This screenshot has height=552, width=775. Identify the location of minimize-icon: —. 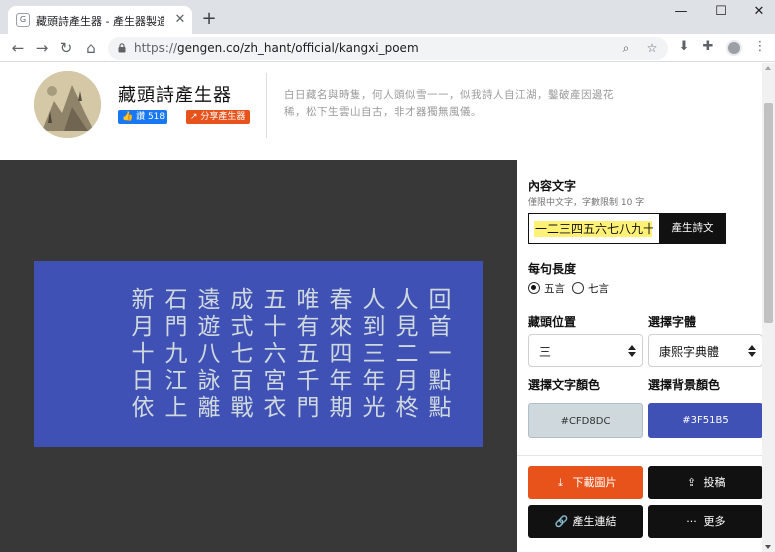
(681, 13).